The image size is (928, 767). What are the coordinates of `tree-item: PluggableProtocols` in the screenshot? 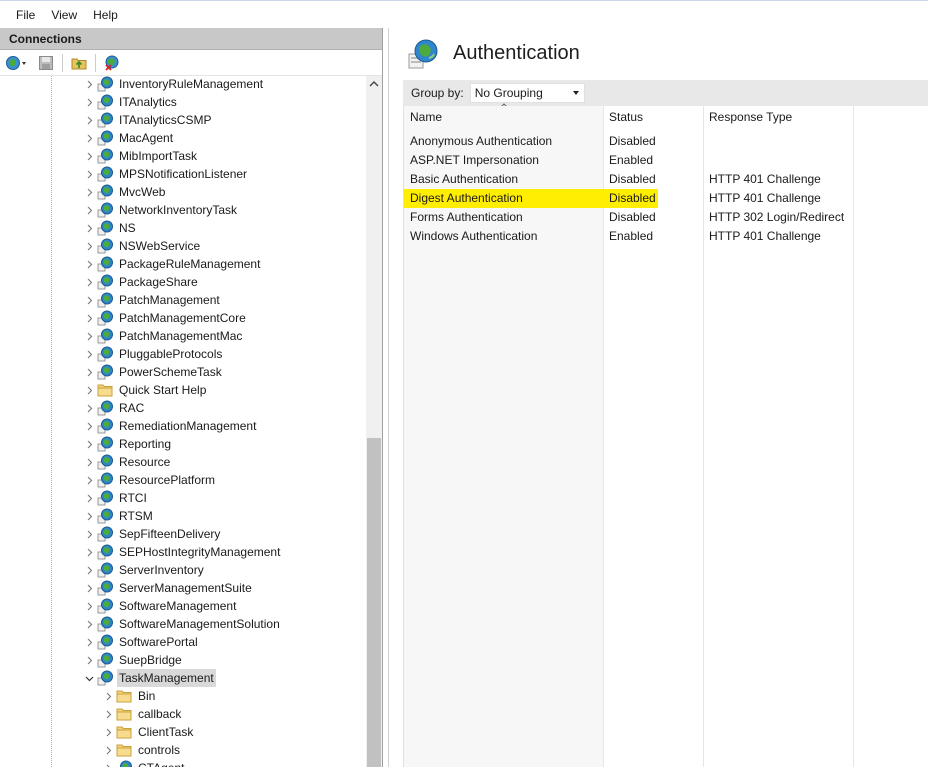 It's located at (154, 354).